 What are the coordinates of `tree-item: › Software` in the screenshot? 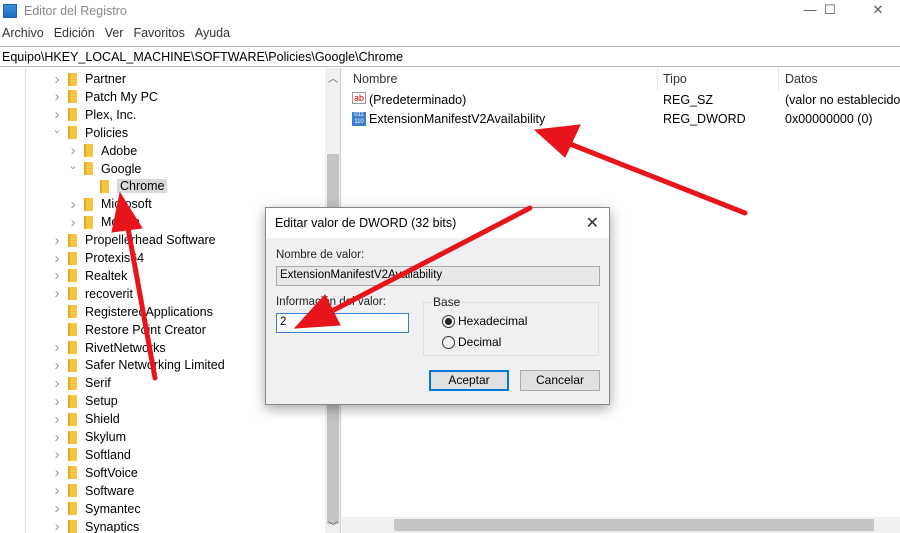 It's located at (92, 491).